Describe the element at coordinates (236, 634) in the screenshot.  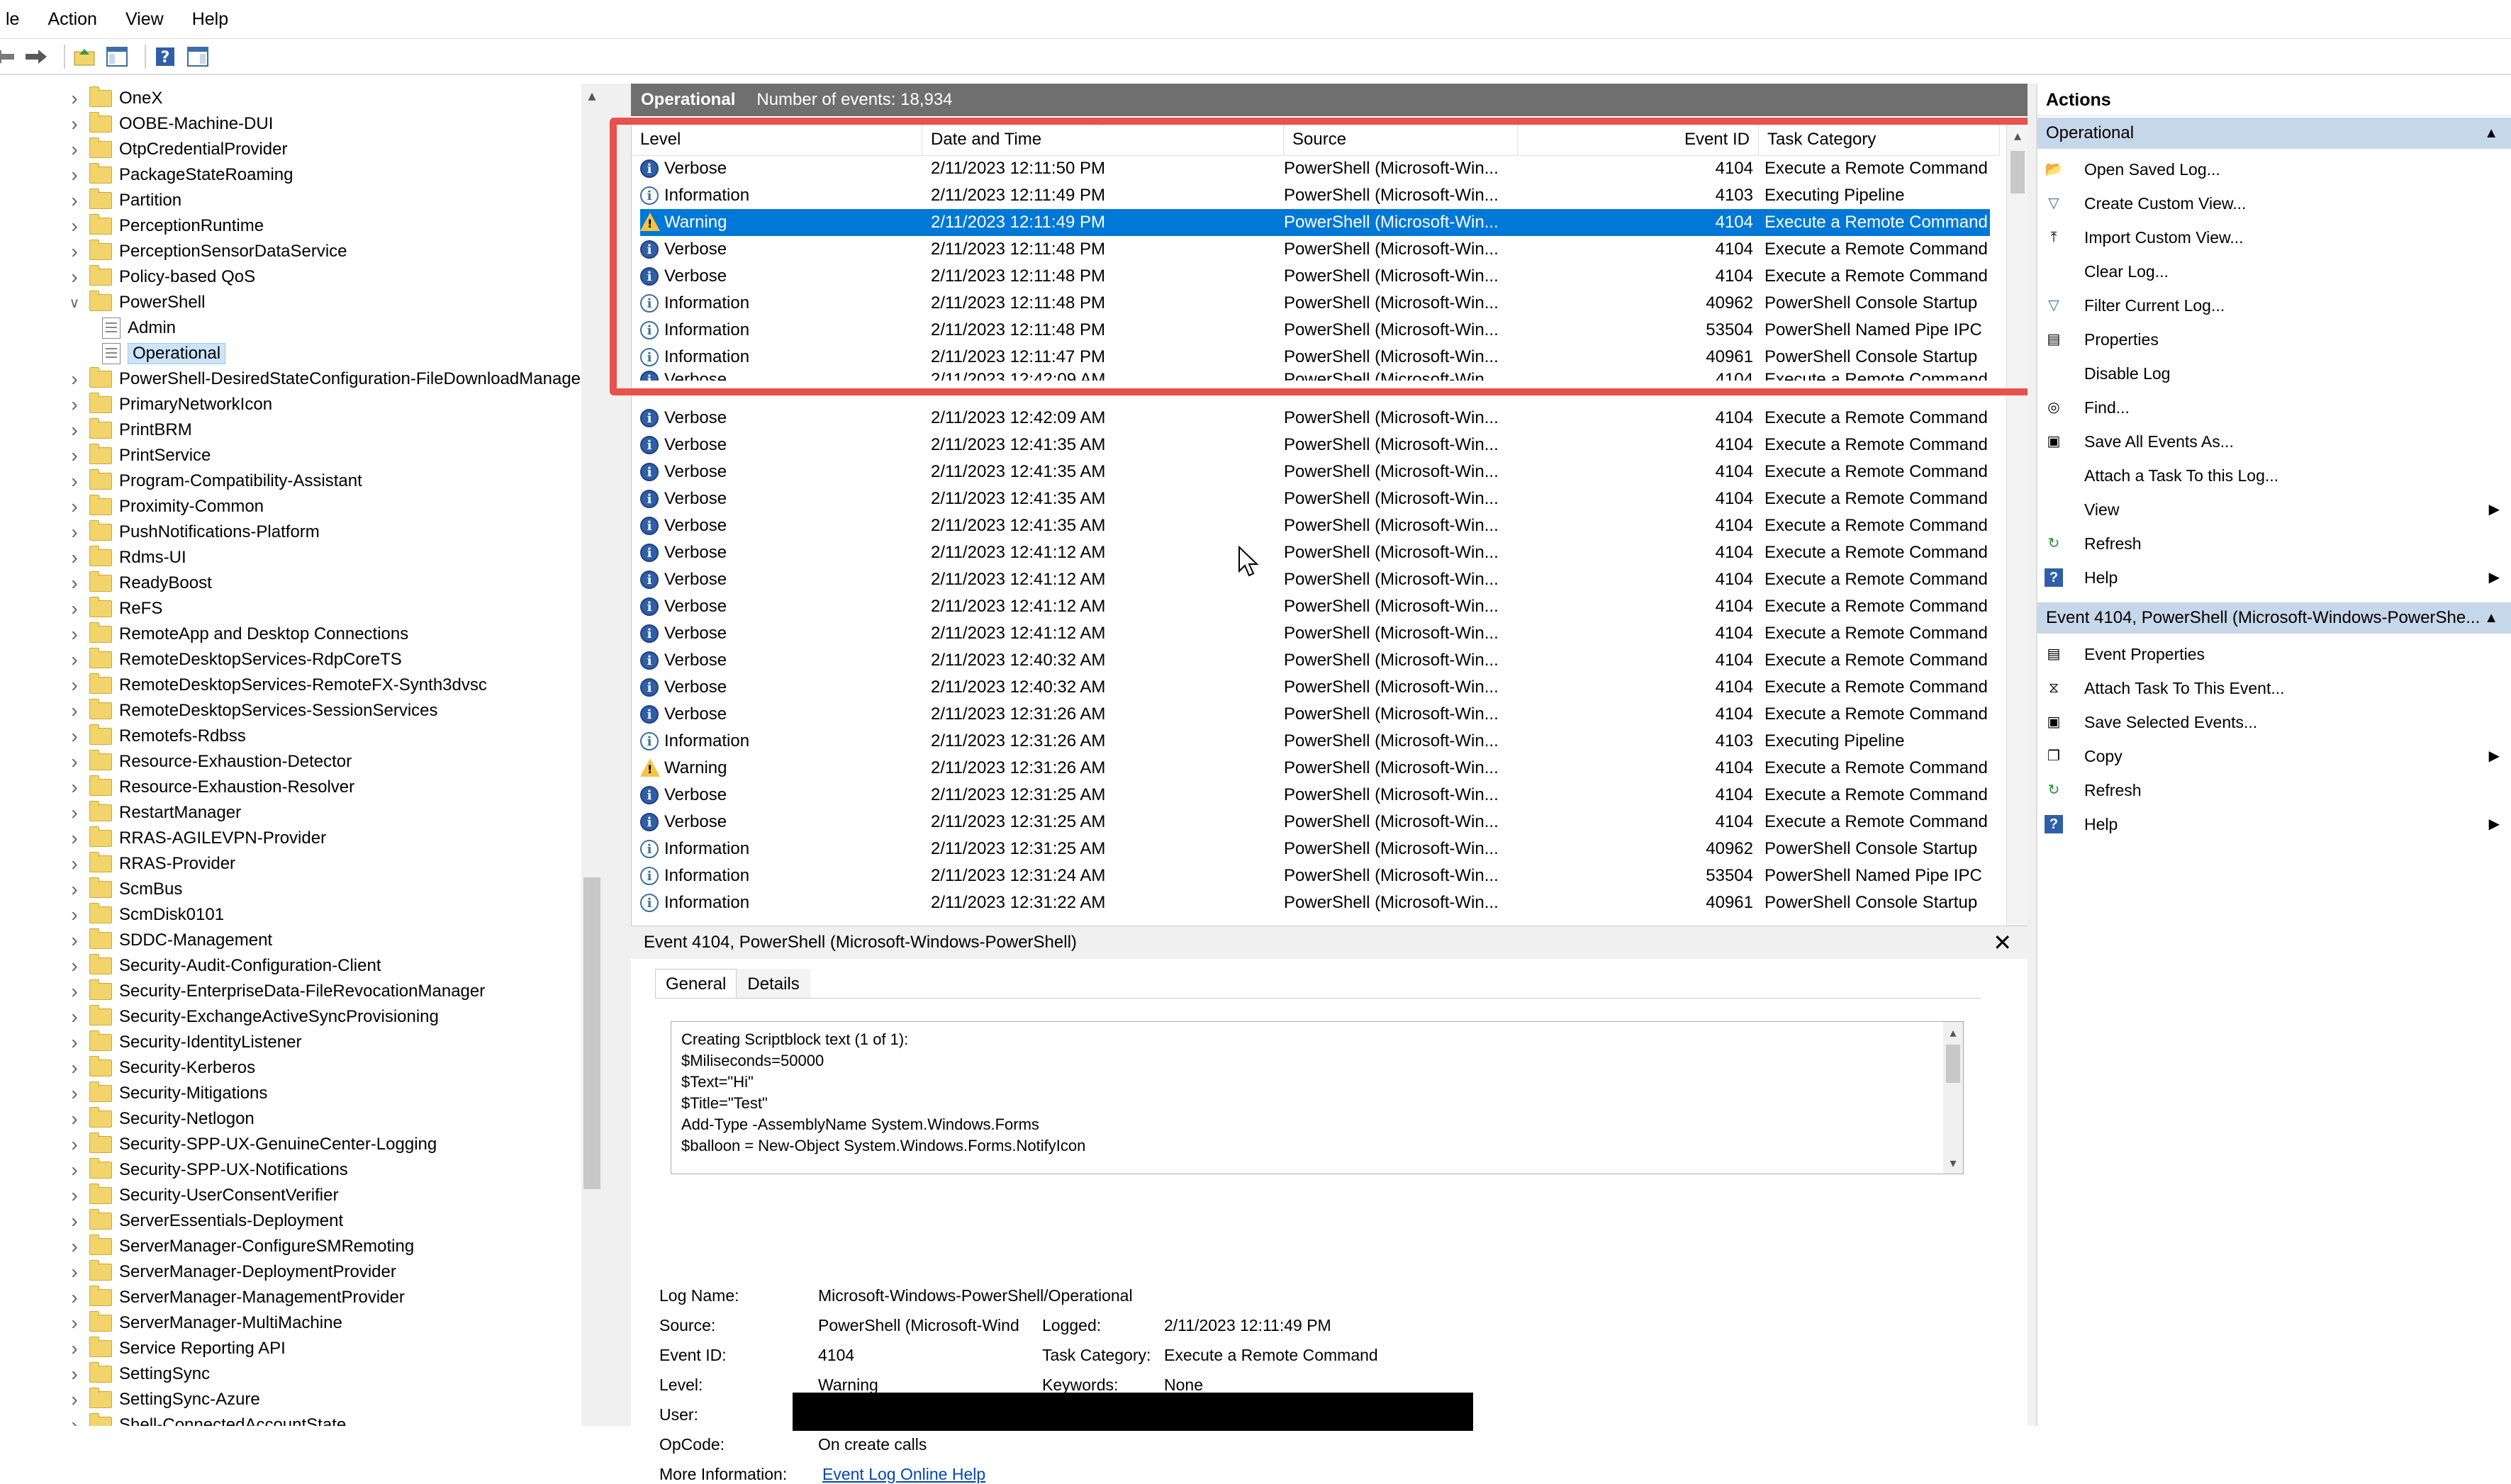
I see `tree-item: › RemoteApp and Desktop Connections` at that location.